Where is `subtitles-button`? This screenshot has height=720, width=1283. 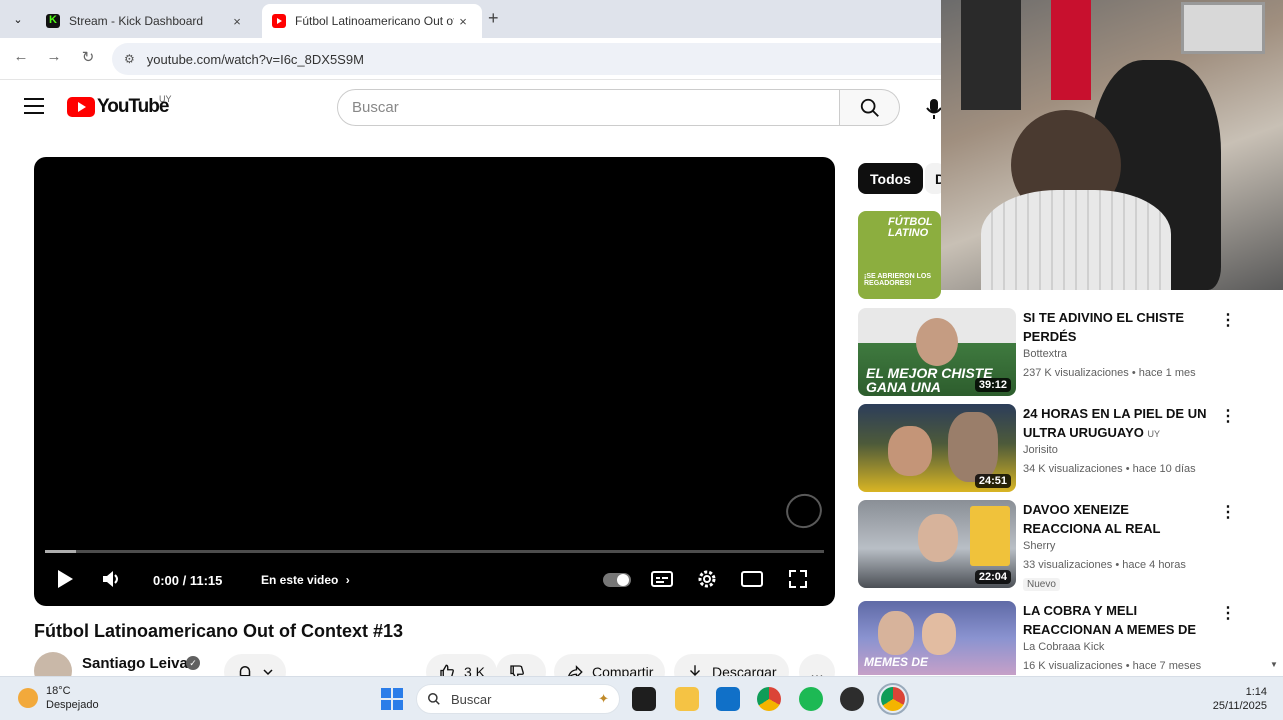 subtitles-button is located at coordinates (662, 581).